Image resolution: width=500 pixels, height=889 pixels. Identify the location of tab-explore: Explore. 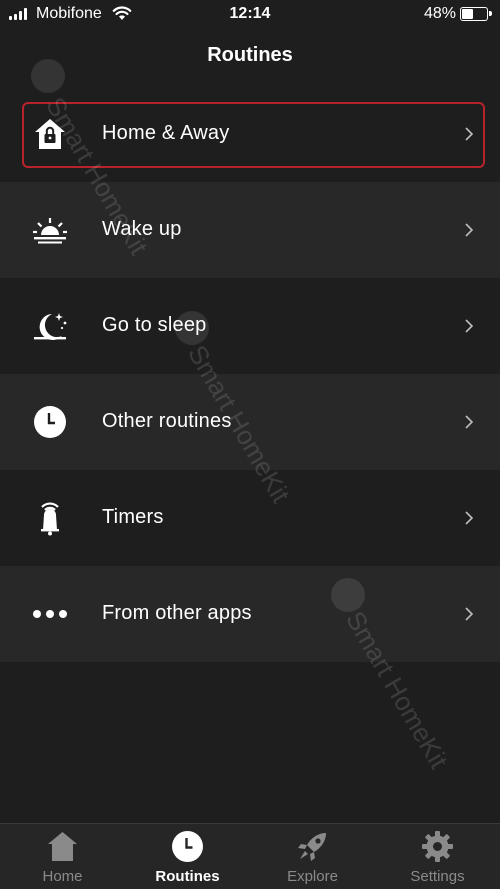
(312, 856).